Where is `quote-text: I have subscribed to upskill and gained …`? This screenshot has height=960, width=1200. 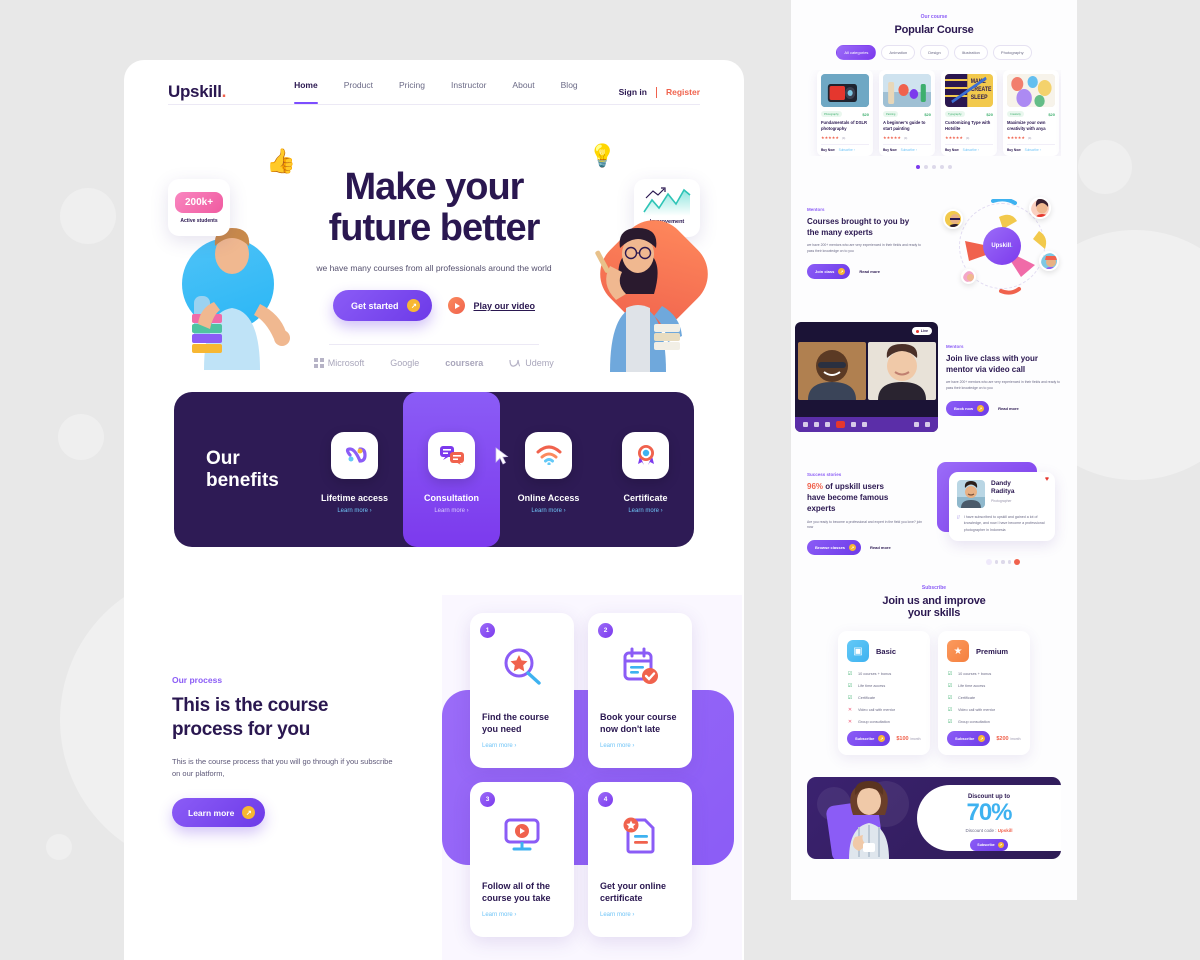
quote-text: I have subscribed to upskill and gained … is located at coordinates (1004, 523).